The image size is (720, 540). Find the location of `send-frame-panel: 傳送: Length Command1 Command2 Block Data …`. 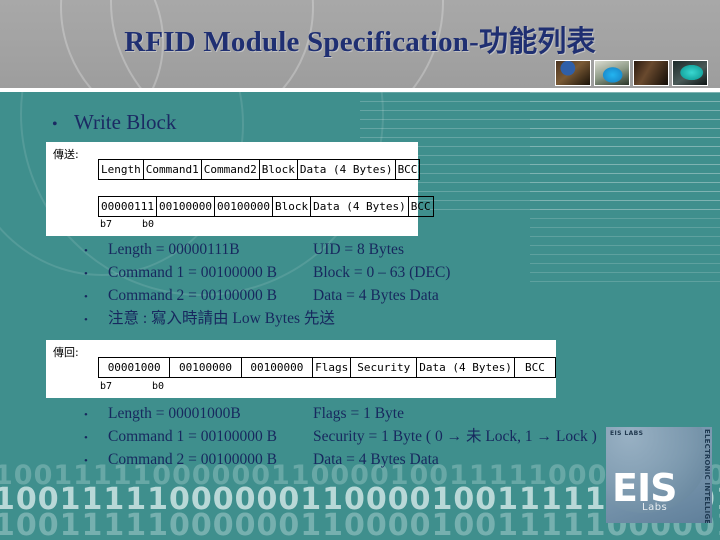

send-frame-panel: 傳送: Length Command1 Command2 Block Data … is located at coordinates (240, 189).